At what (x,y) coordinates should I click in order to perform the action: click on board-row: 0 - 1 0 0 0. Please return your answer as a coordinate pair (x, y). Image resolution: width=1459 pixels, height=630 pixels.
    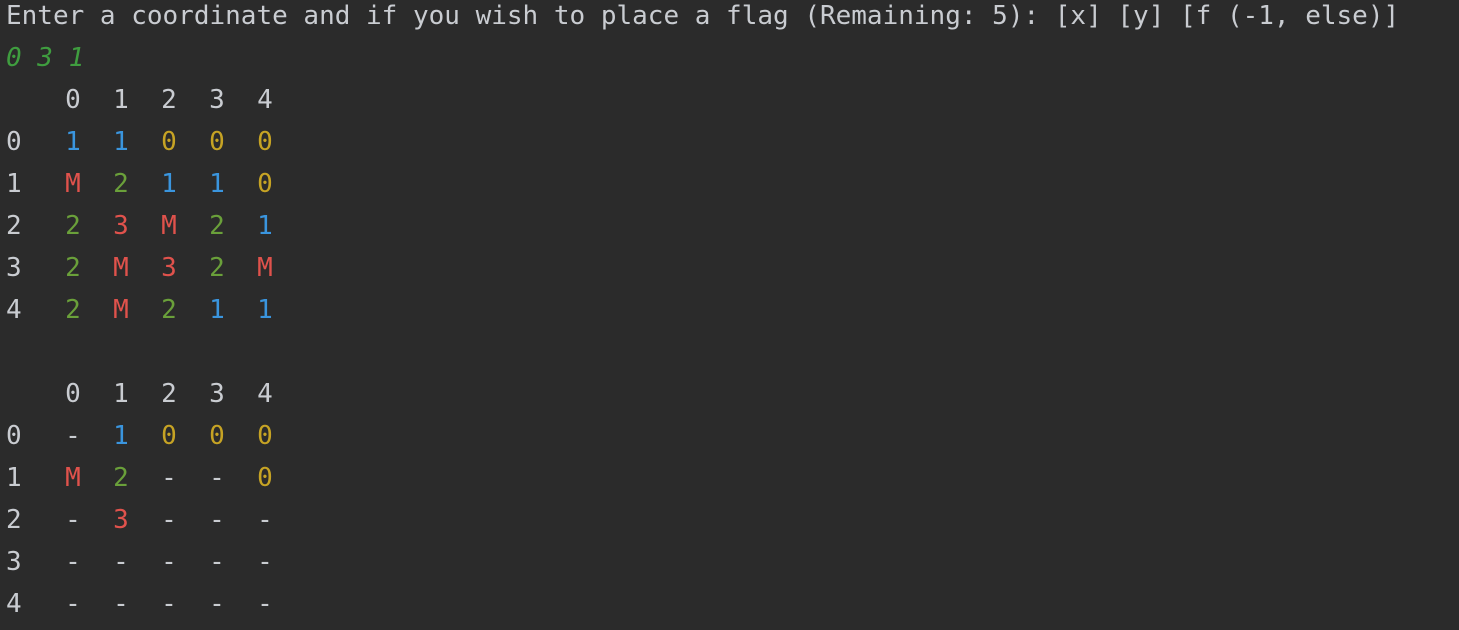
    Looking at the image, I should click on (731, 436).